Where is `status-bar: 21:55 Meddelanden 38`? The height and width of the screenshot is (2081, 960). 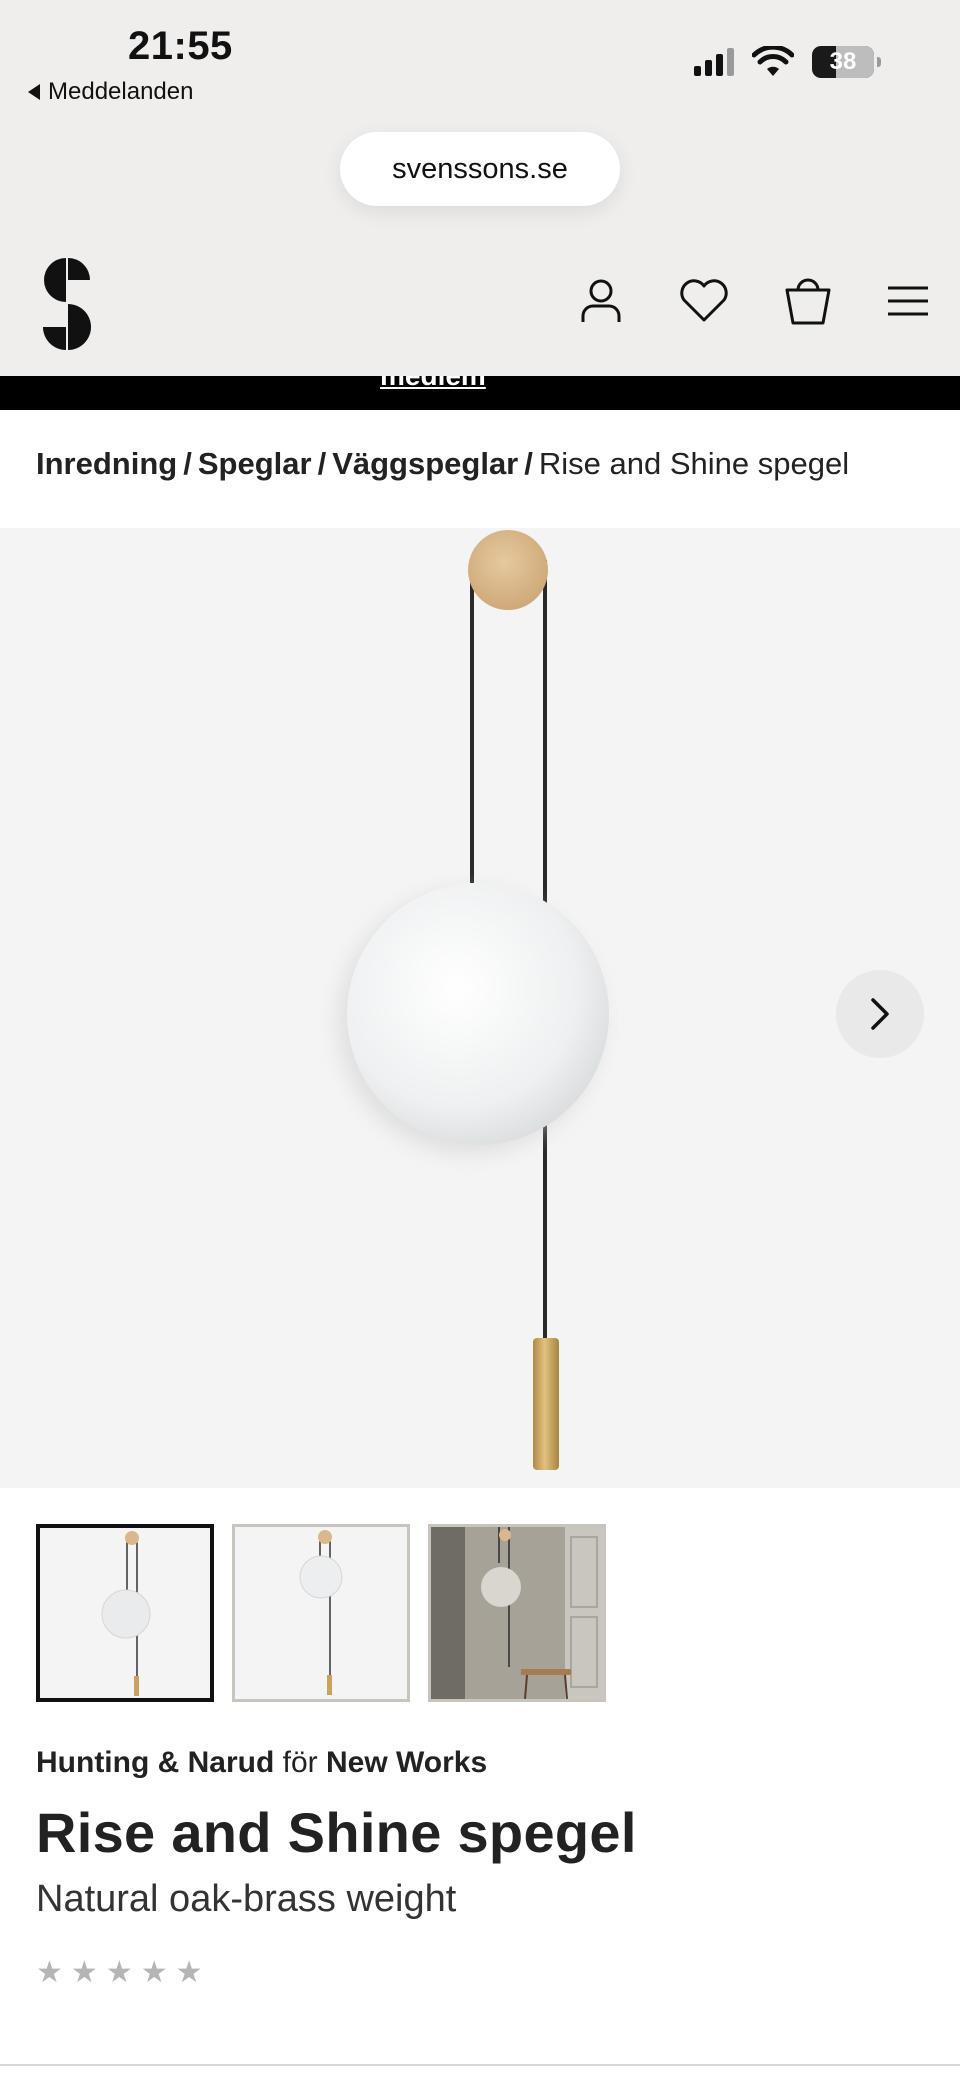 status-bar: 21:55 Meddelanden 38 is located at coordinates (480, 60).